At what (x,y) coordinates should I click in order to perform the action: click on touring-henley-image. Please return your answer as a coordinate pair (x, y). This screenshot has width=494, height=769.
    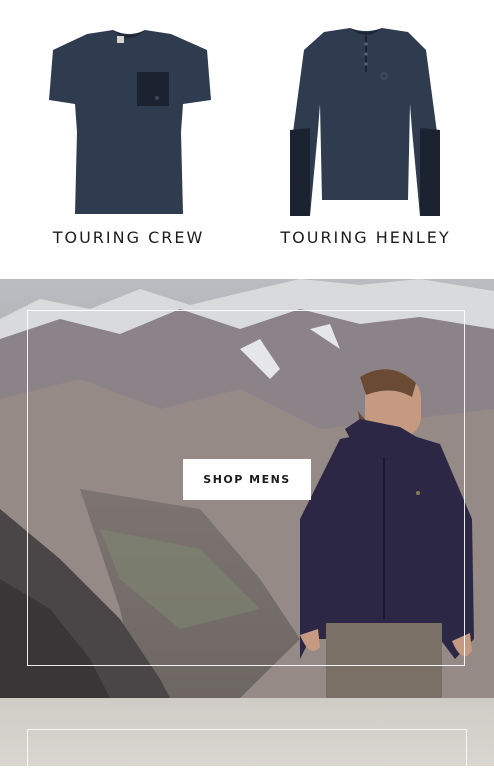
    Looking at the image, I should click on (365, 120).